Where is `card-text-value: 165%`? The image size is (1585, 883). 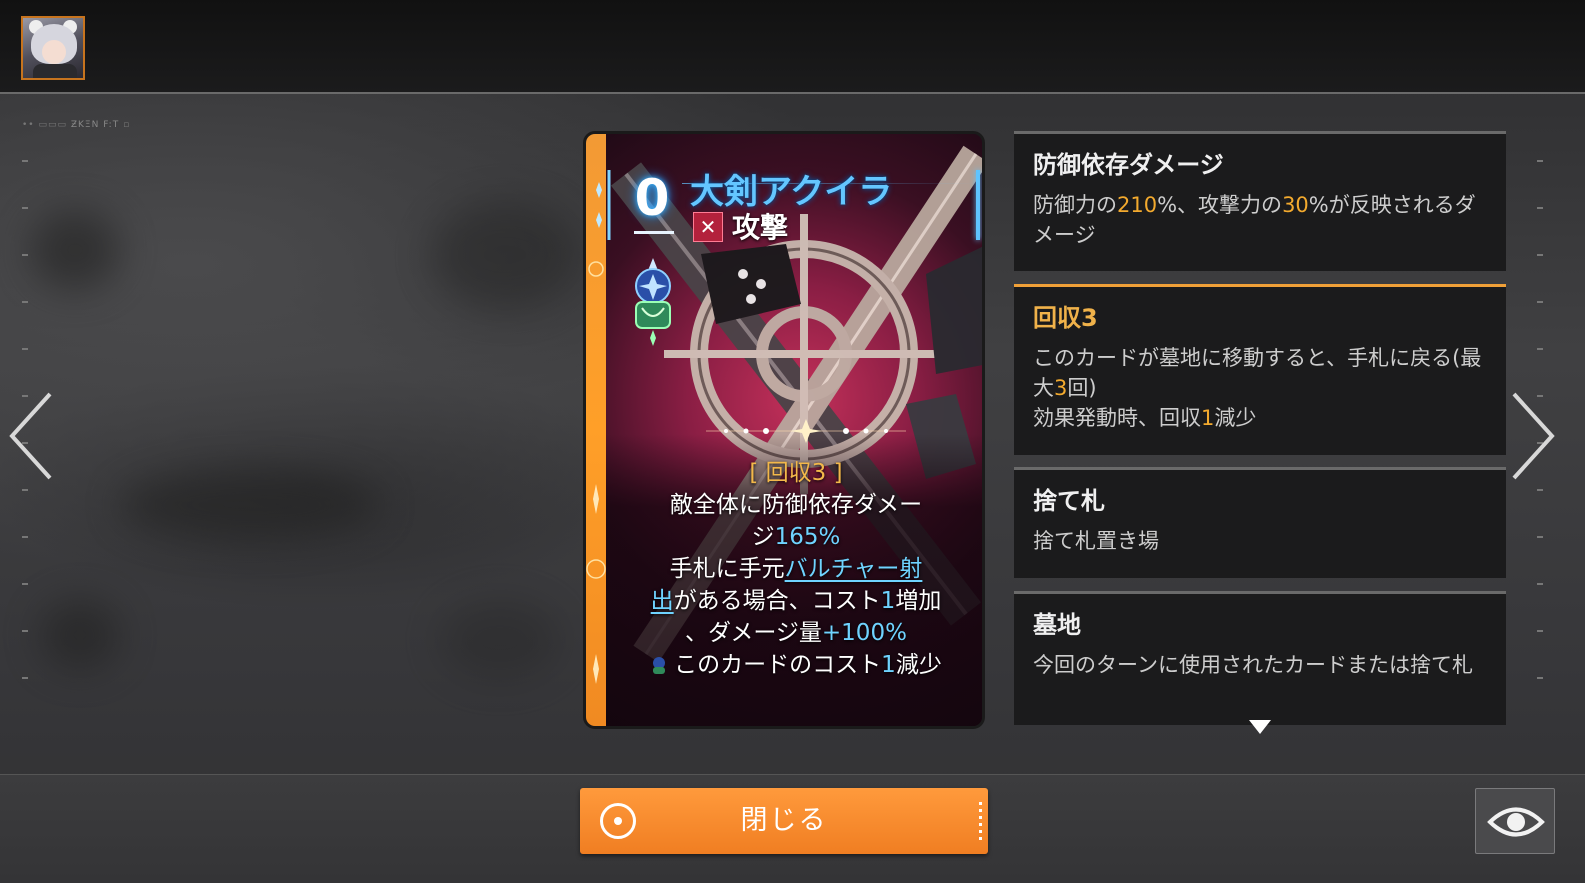 card-text-value: 165% is located at coordinates (807, 537).